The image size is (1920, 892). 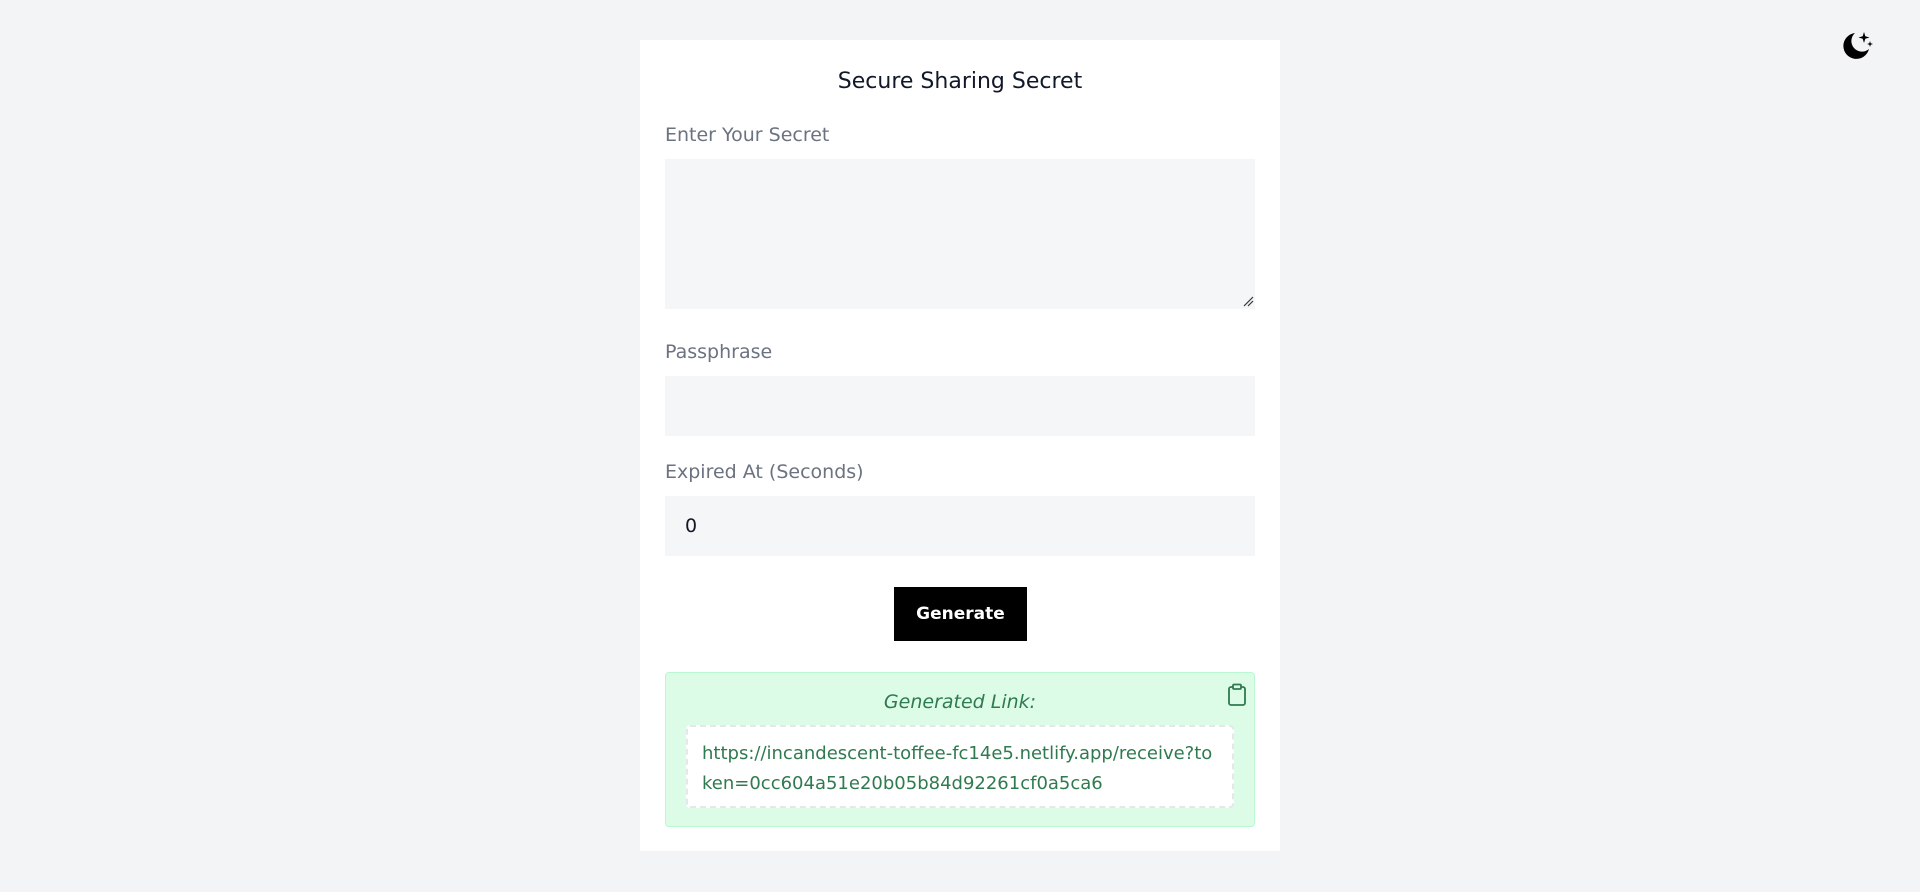 What do you see at coordinates (960, 702) in the screenshot?
I see `generated-link-title: Generated Link:` at bounding box center [960, 702].